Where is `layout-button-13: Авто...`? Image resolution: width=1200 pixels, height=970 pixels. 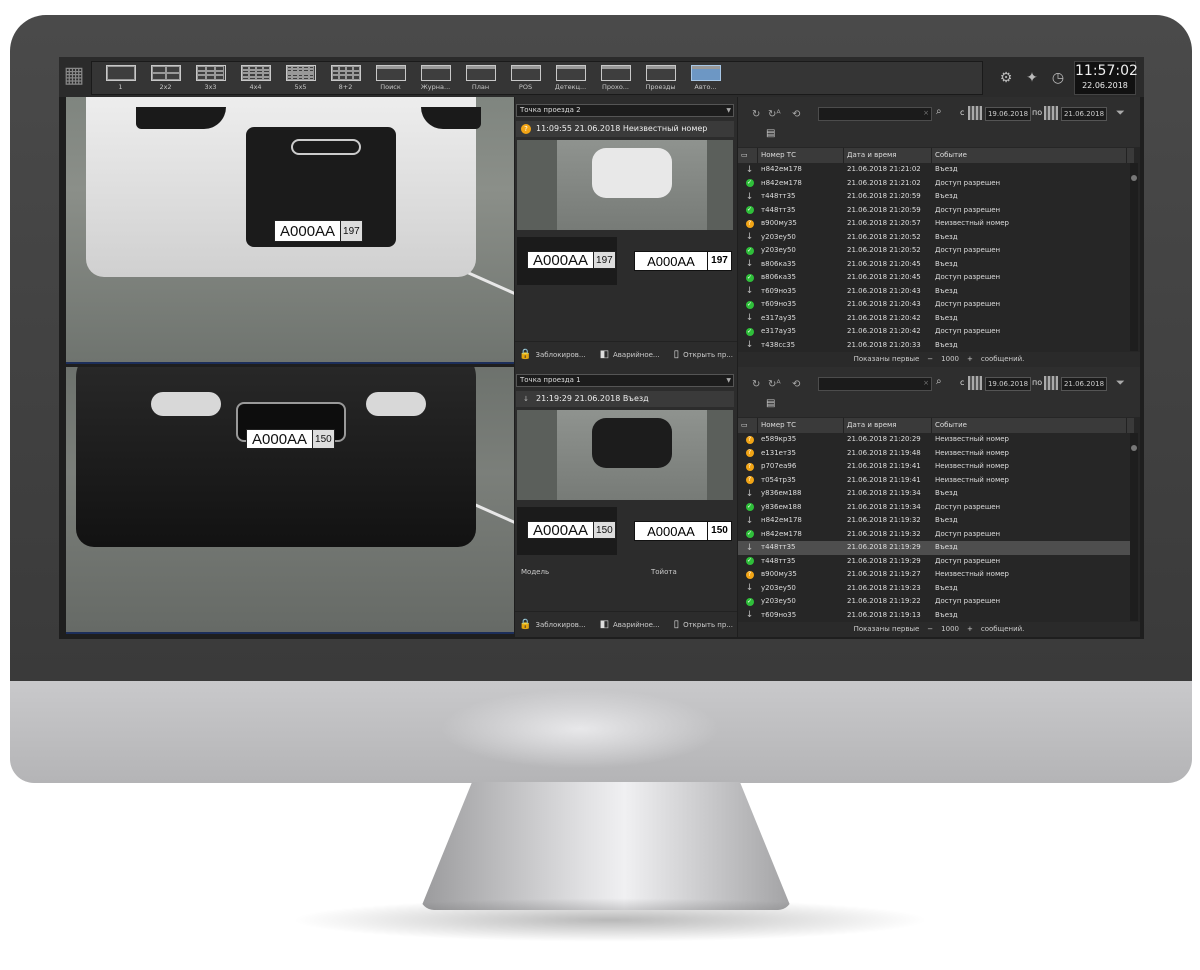
layout-button-13: Авто... is located at coordinates (705, 78).